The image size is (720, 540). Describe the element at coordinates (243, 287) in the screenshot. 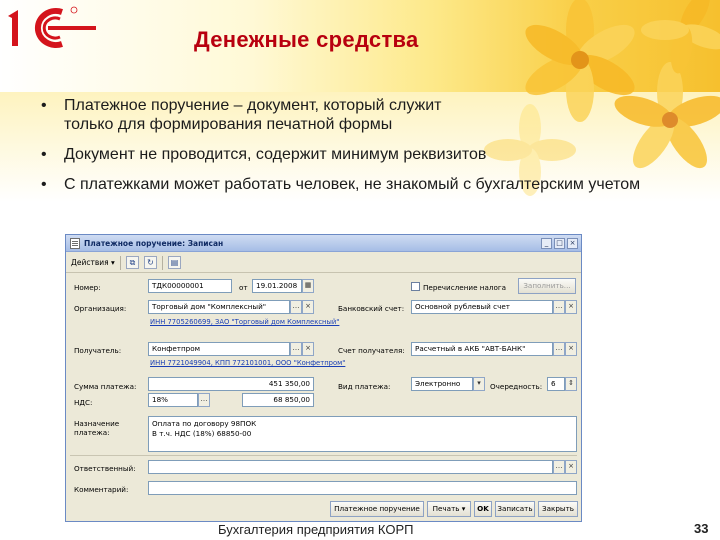

I see `date-from-label: от` at that location.